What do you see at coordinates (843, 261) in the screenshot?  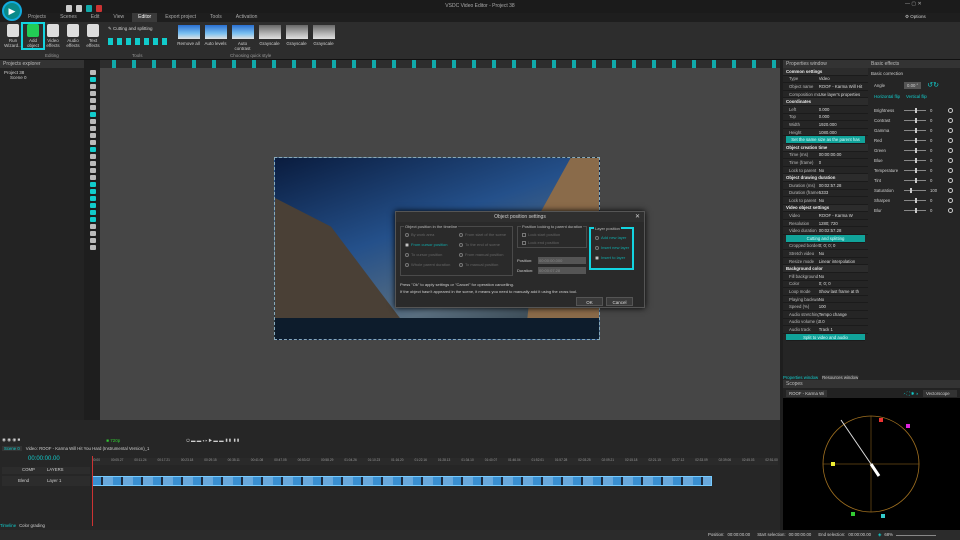 I see `property-value: Linear interpolation` at bounding box center [843, 261].